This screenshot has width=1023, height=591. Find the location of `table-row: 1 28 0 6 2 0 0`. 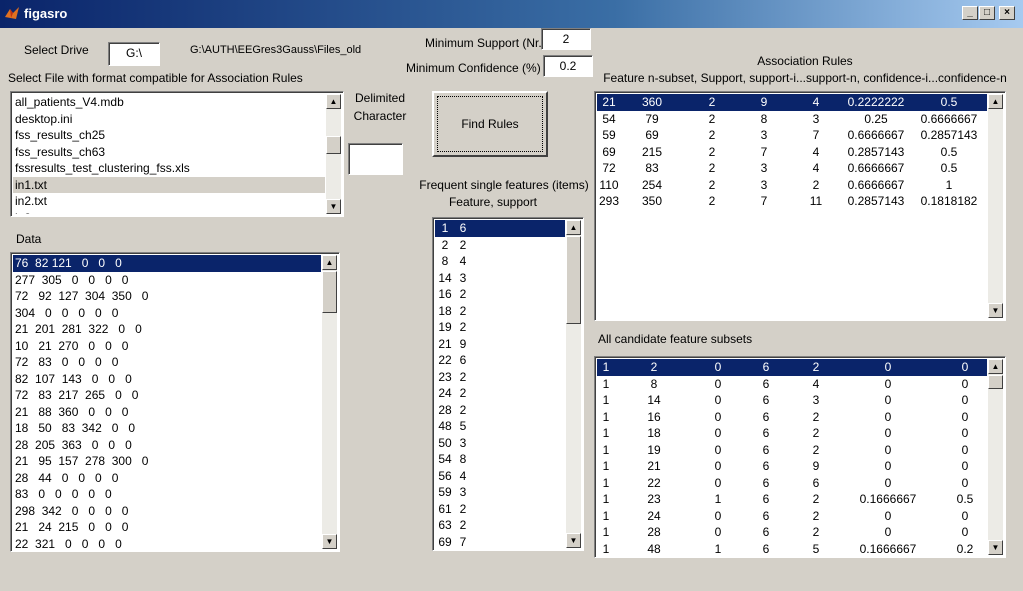

table-row: 1 28 0 6 2 0 0 is located at coordinates (792, 532).